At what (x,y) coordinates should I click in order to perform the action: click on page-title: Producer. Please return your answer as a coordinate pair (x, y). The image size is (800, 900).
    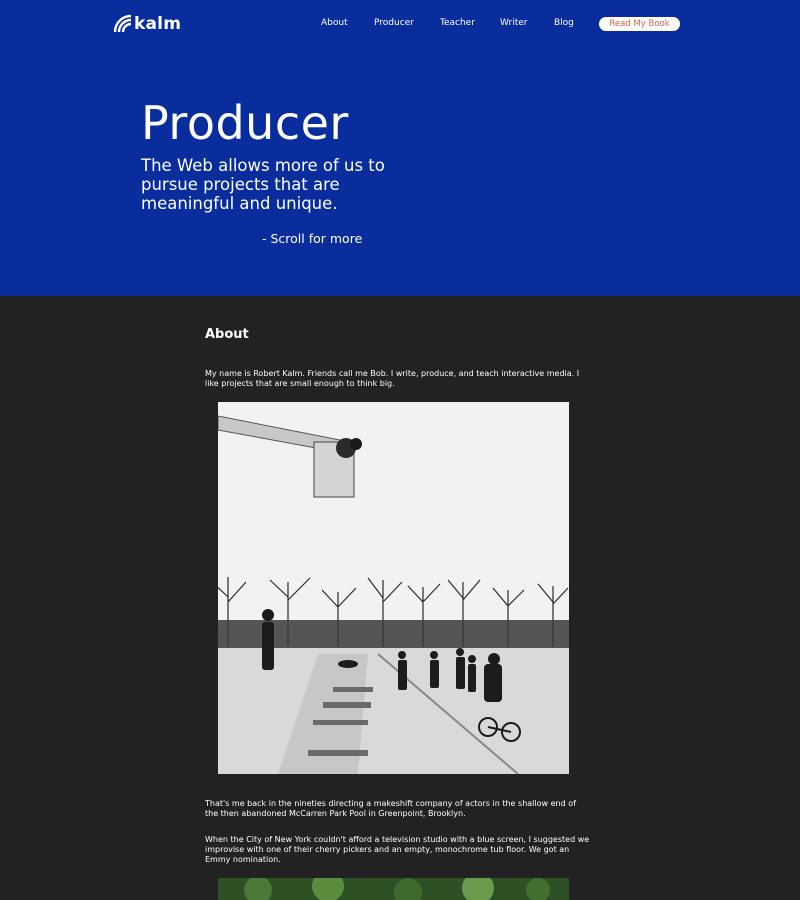
    Looking at the image, I should click on (245, 123).